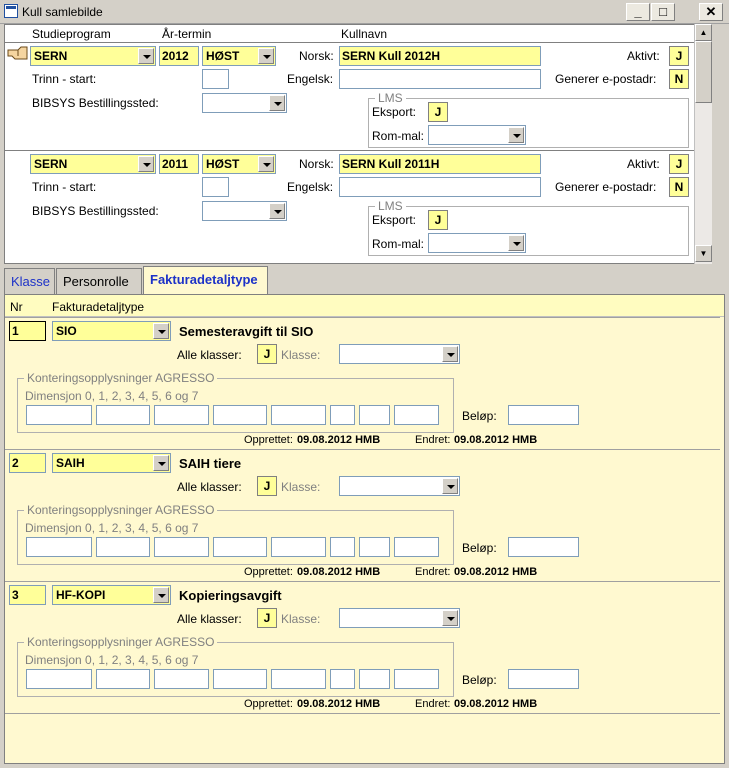  I want to click on fakturadetaljtype-dropdown: HF-KOPI, so click(111, 595).